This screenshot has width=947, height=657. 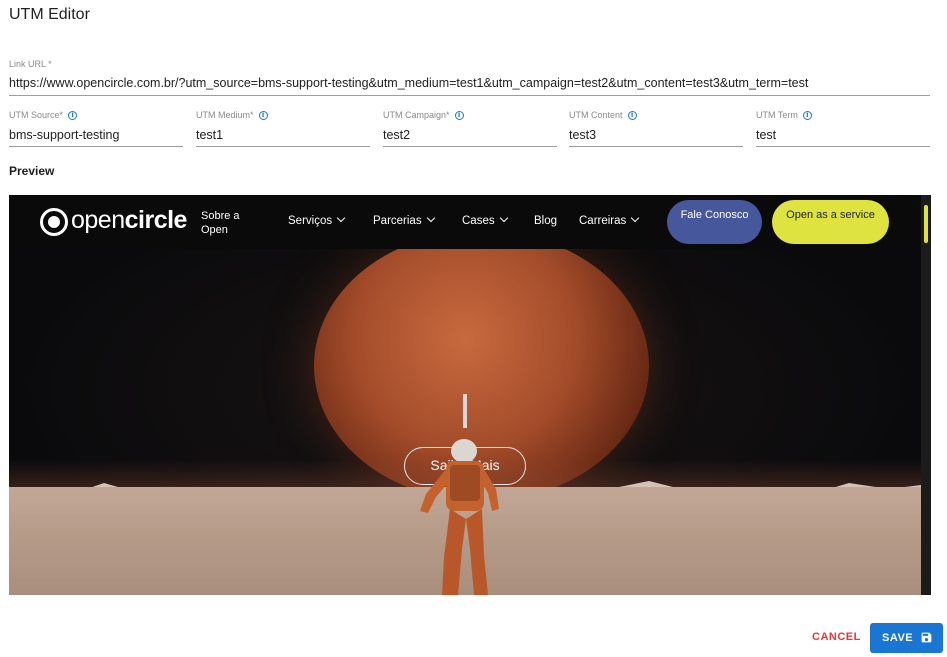 I want to click on fale-conosco-button: Fale Conosco, so click(x=714, y=222).